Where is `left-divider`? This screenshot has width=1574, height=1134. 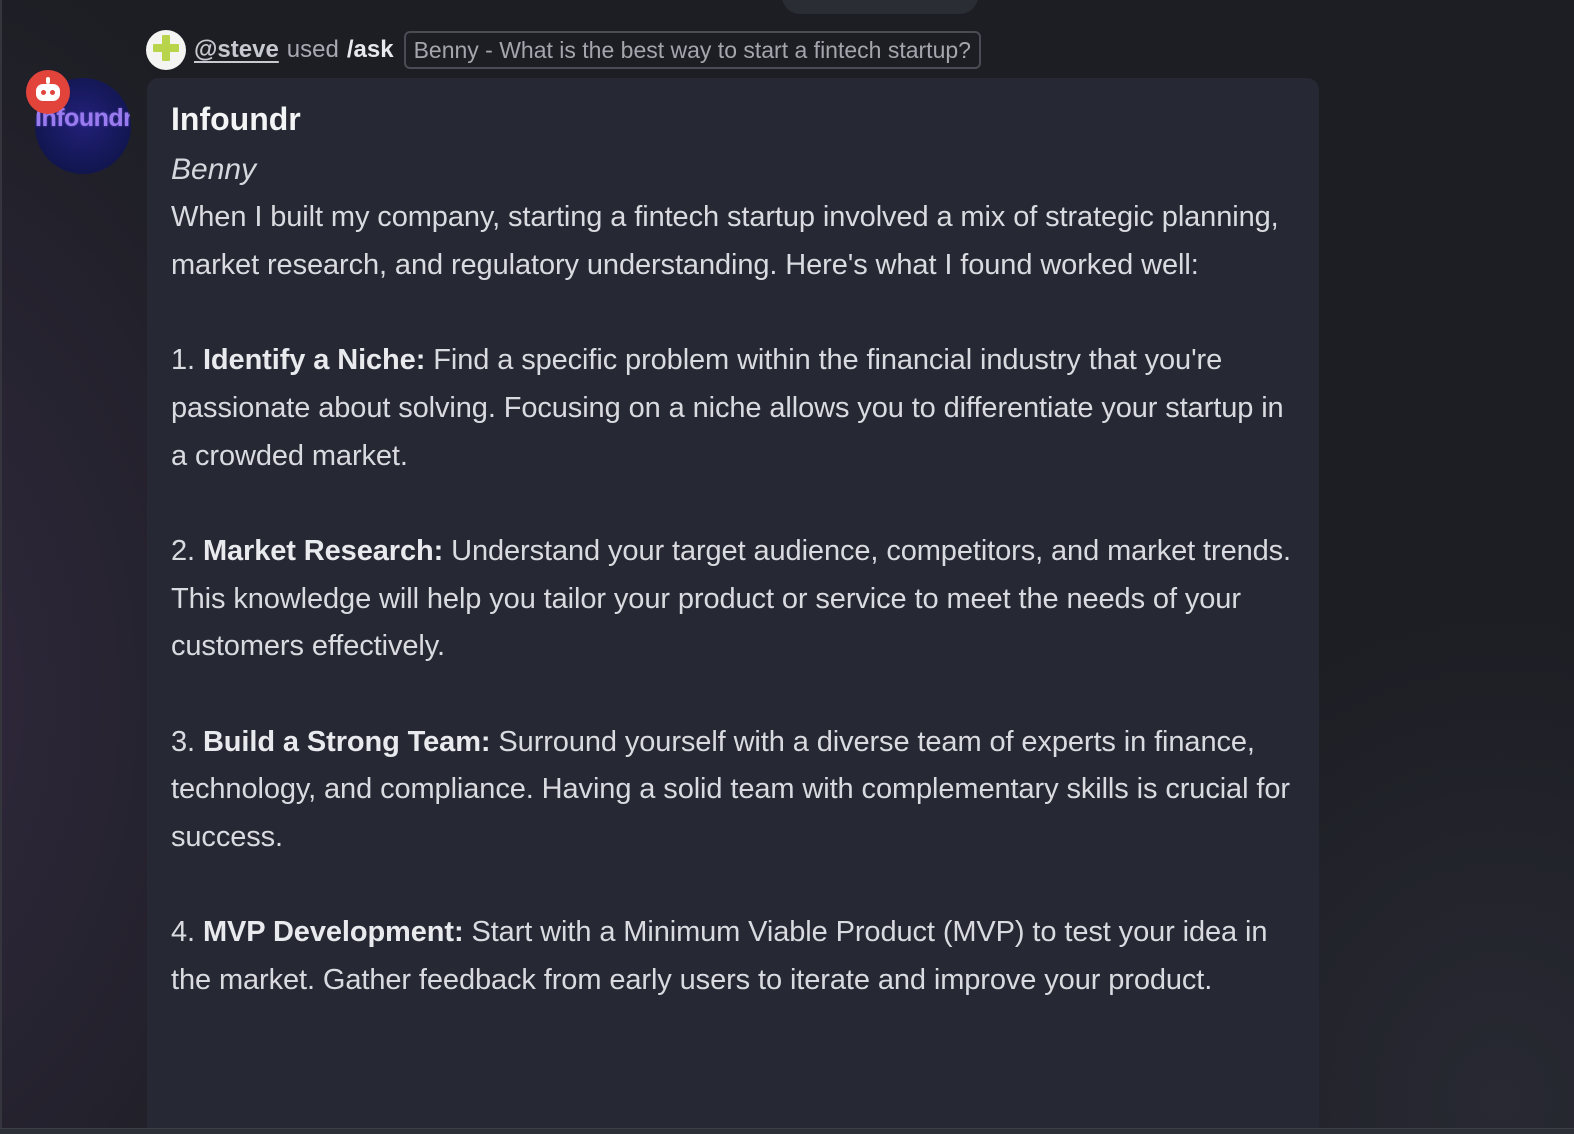 left-divider is located at coordinates (1, 567).